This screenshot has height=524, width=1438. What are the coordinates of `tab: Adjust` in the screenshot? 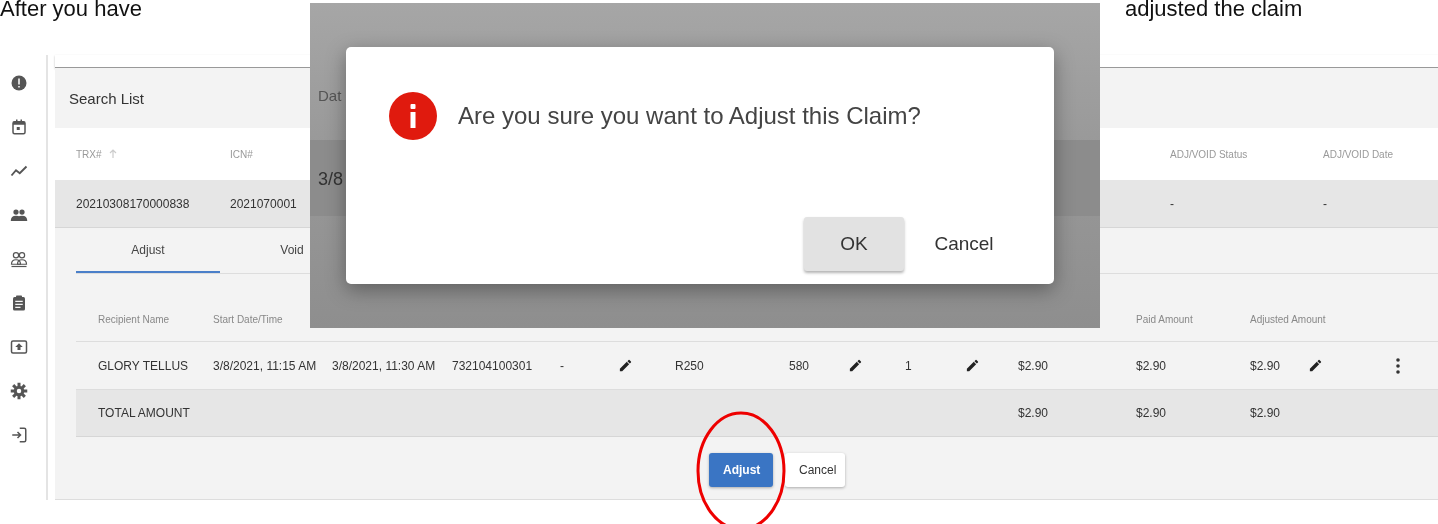 It's located at (148, 250).